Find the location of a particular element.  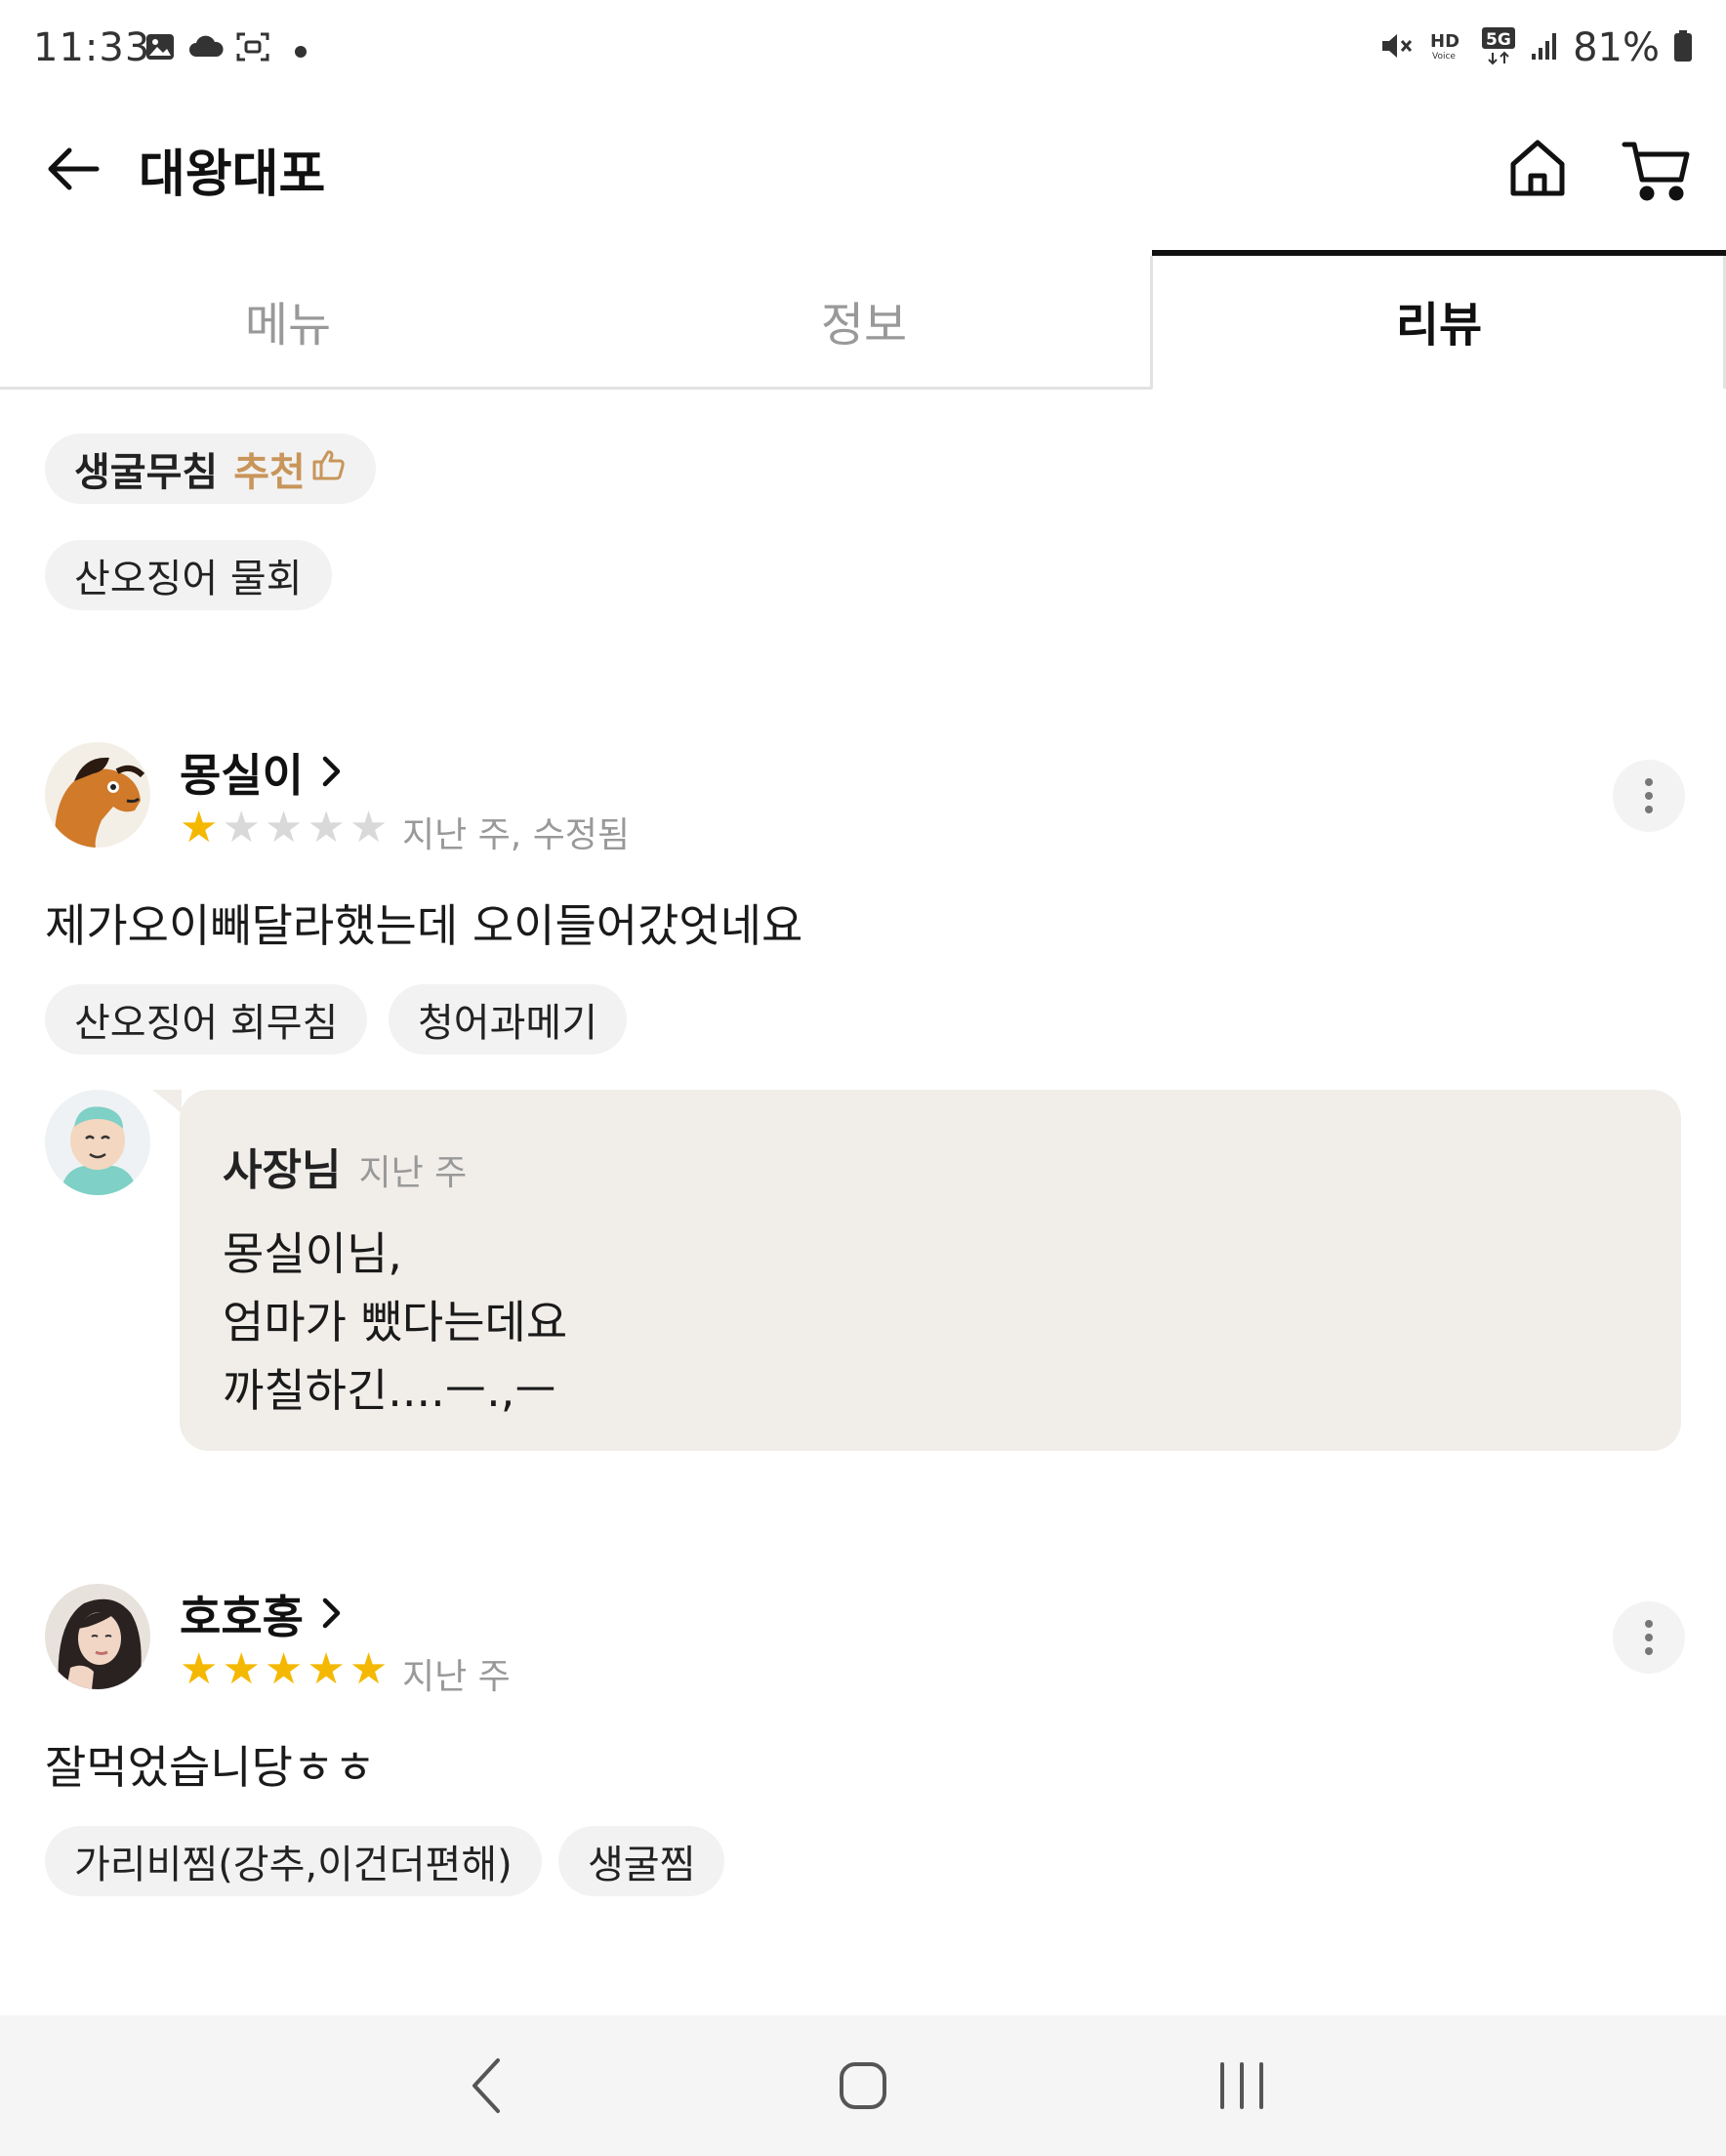

tab-info: 정보 is located at coordinates (864, 321).